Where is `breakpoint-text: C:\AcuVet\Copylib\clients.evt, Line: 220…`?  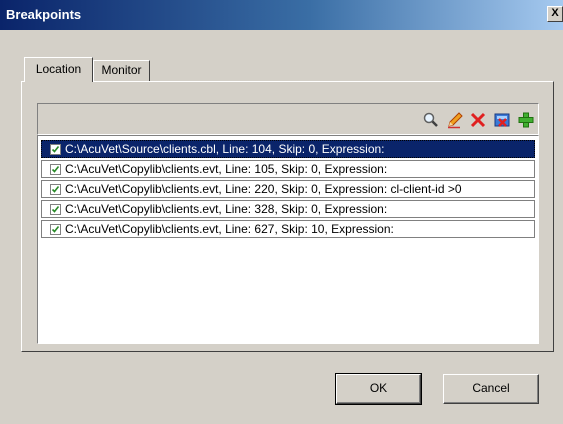 breakpoint-text: C:\AcuVet\Copylib\clients.evt, Line: 220… is located at coordinates (263, 189).